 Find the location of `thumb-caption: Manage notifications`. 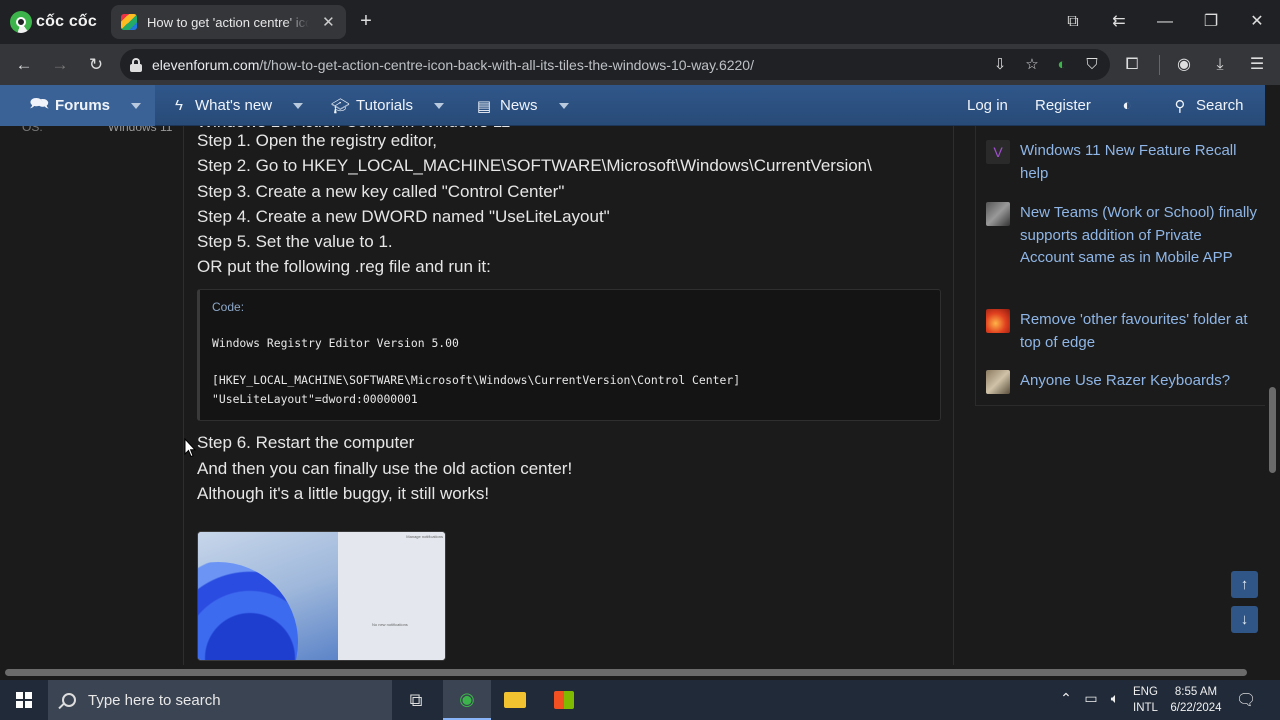

thumb-caption: Manage notifications is located at coordinates (424, 537).